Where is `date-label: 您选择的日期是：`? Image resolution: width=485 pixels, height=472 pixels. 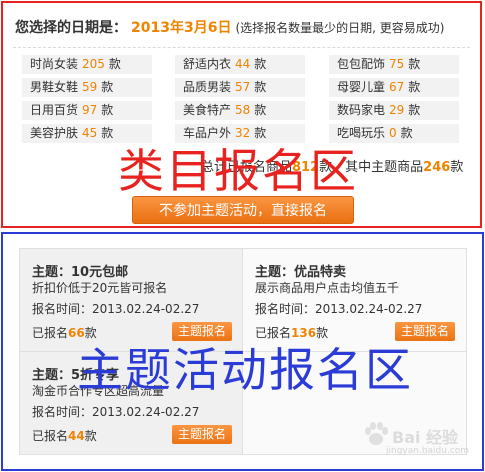 date-label: 您选择的日期是： is located at coordinates (71, 28).